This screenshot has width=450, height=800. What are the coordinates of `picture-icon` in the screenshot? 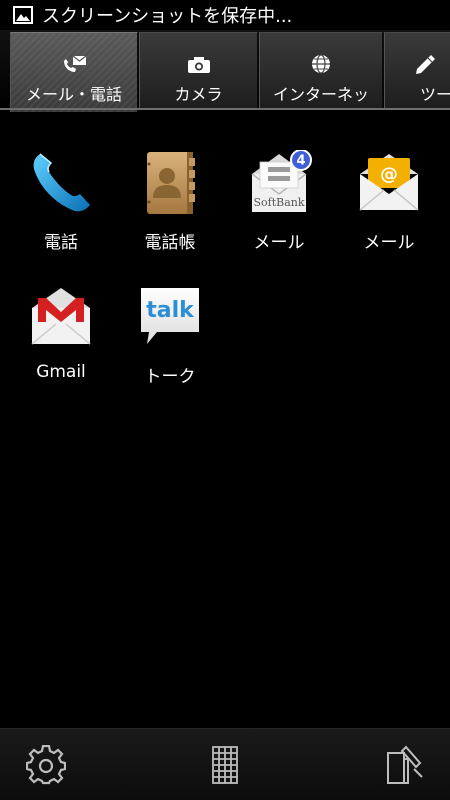 It's located at (23, 15).